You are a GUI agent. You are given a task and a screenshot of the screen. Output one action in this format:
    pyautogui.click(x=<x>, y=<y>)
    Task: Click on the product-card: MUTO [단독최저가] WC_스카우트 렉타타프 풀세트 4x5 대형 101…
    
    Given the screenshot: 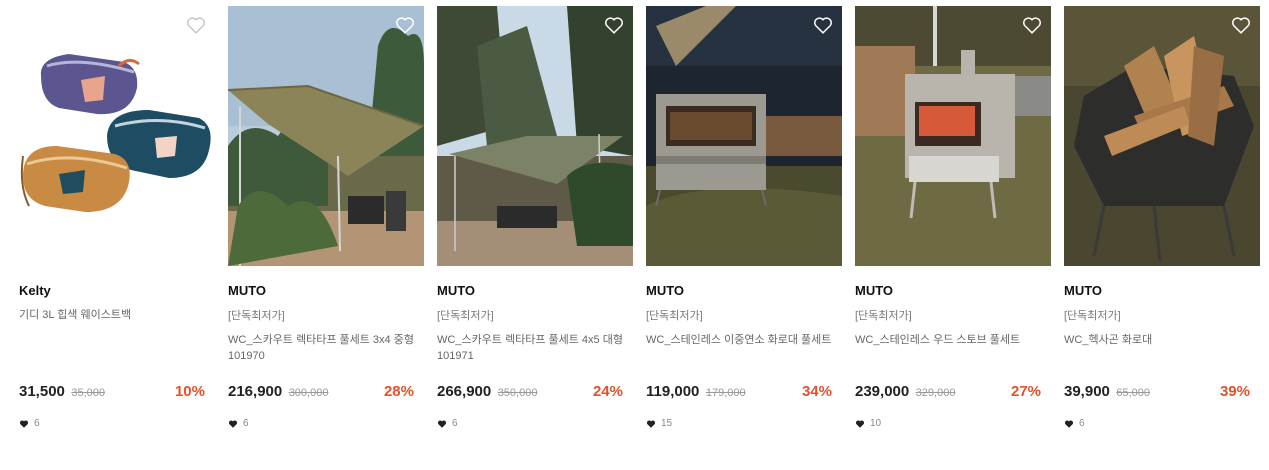 What is the action you would take?
    pyautogui.click(x=535, y=226)
    